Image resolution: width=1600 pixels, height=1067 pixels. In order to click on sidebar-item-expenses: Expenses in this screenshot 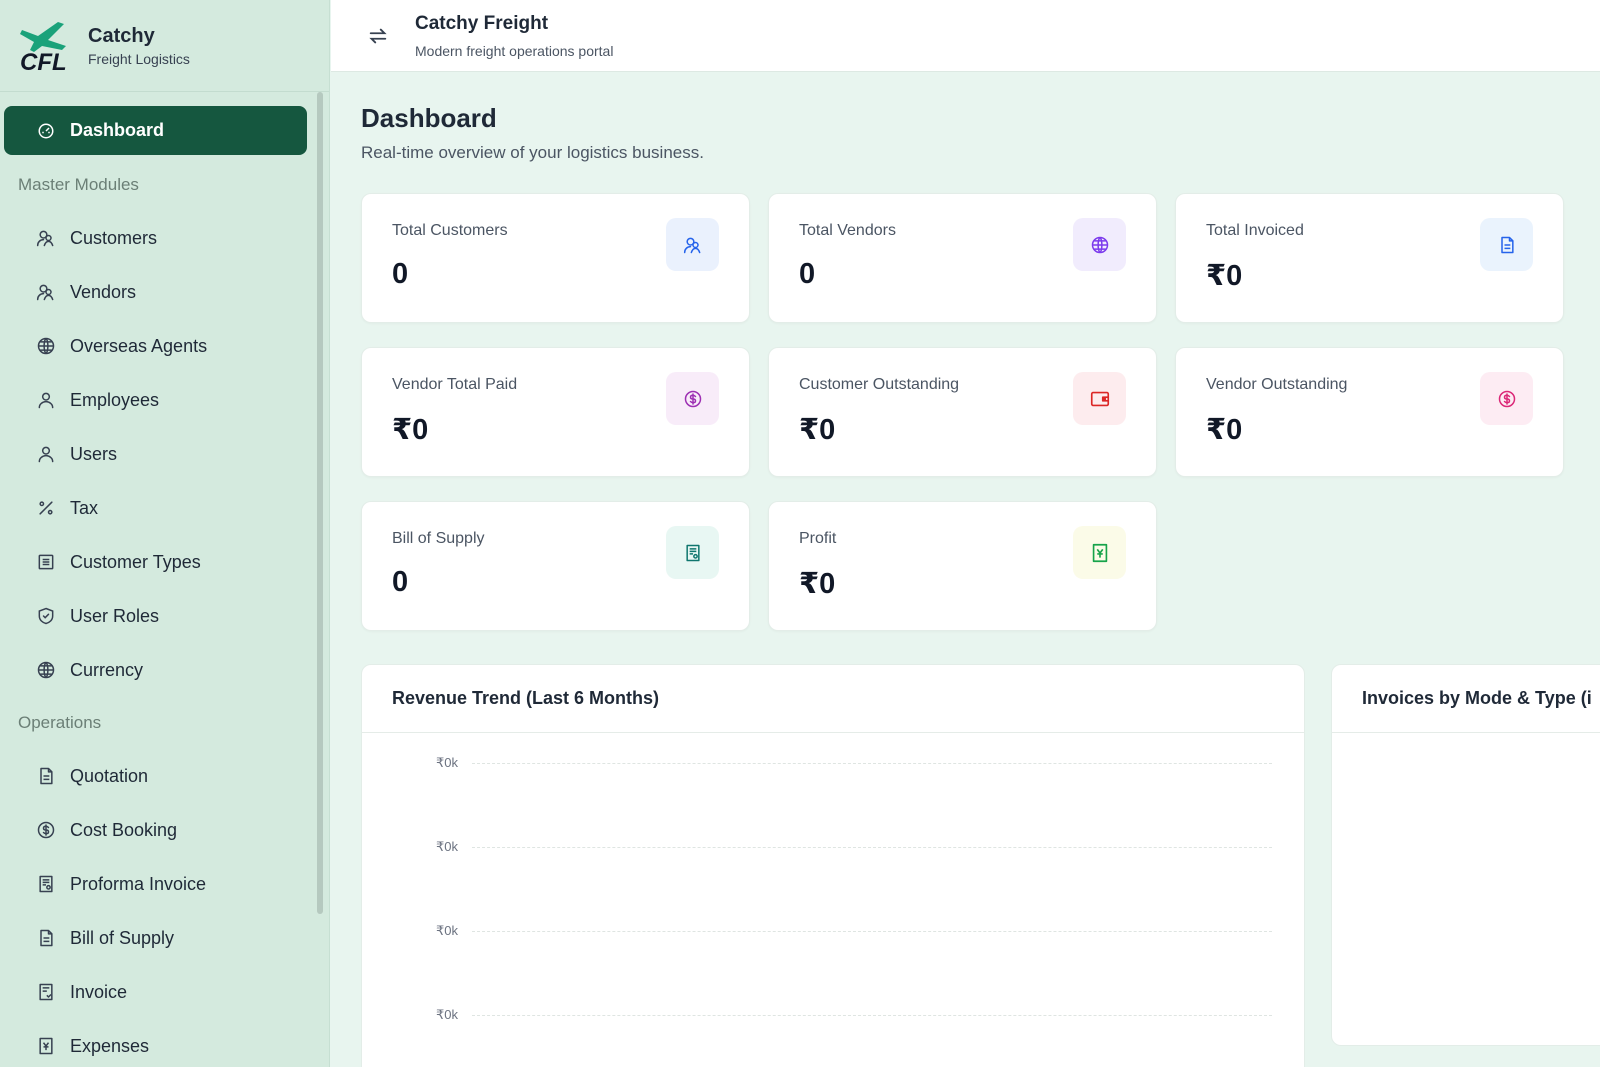, I will do `click(155, 1043)`.